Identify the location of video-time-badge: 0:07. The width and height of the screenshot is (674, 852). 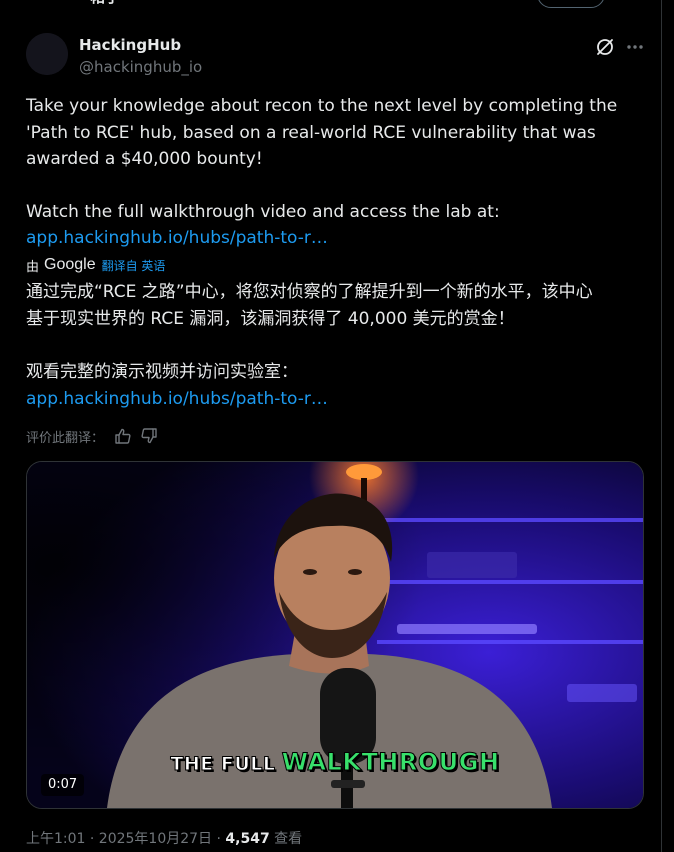
(63, 785).